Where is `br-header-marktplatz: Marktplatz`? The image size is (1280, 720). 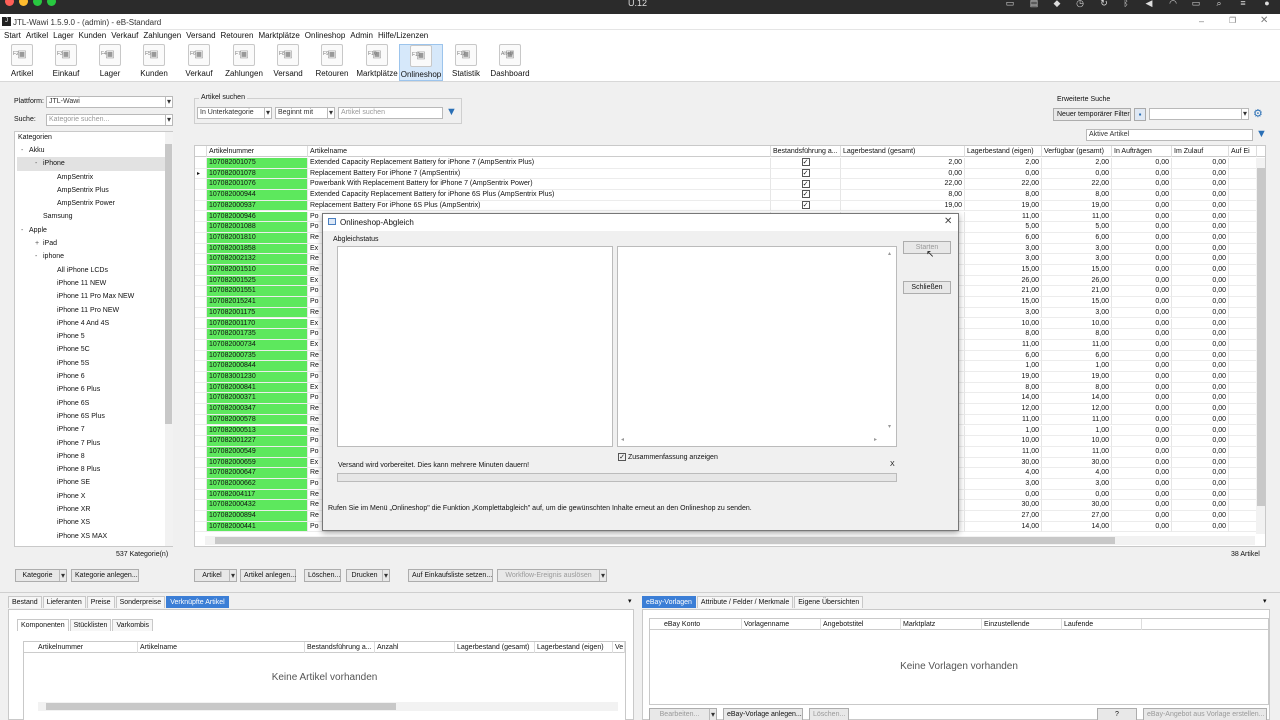 br-header-marktplatz: Marktplatz is located at coordinates (941, 624).